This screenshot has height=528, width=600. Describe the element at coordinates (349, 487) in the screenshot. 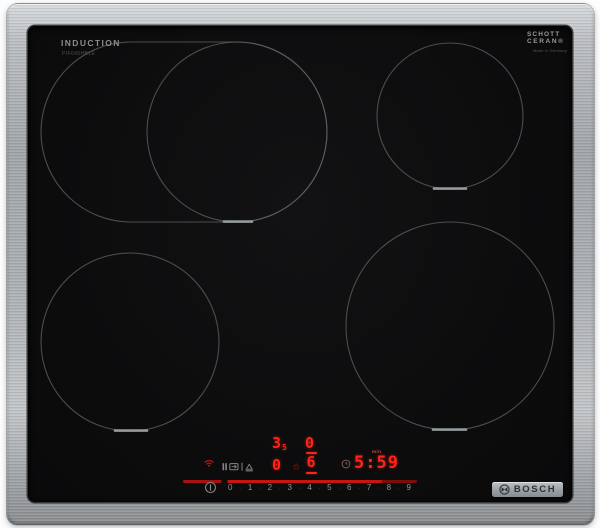

I see `power-level-6: 6` at that location.